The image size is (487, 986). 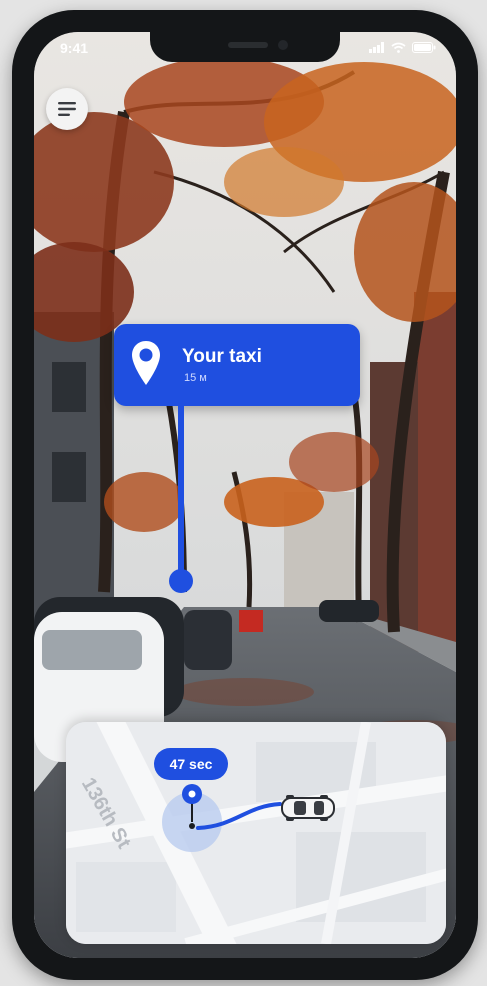 I want to click on signal-icon, so click(x=376, y=47).